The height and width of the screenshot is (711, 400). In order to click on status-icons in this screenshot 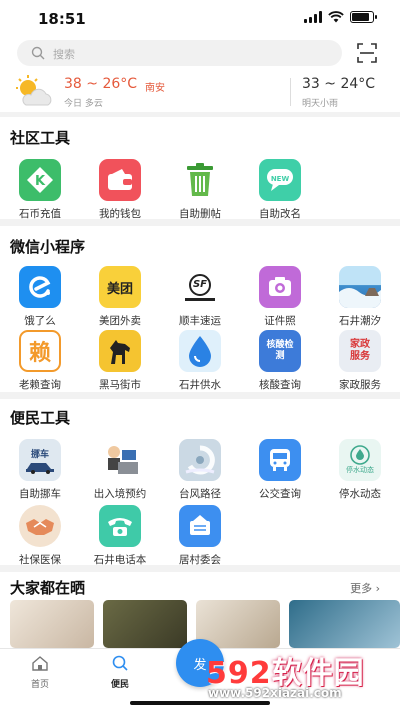, I will do `click(340, 17)`.